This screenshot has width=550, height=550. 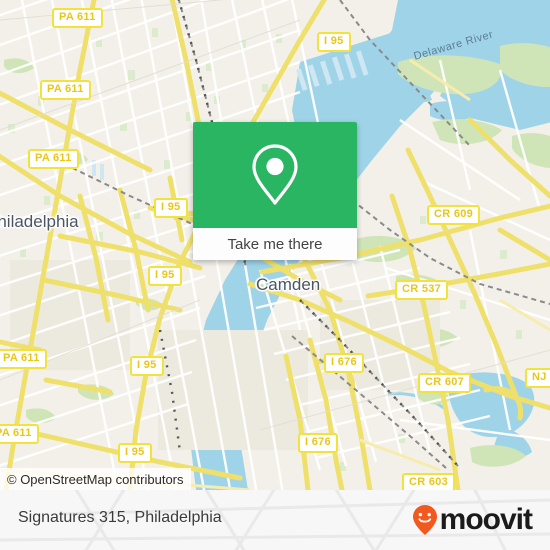 What do you see at coordinates (53, 159) in the screenshot?
I see `shield-pa-611-c: PA 611` at bounding box center [53, 159].